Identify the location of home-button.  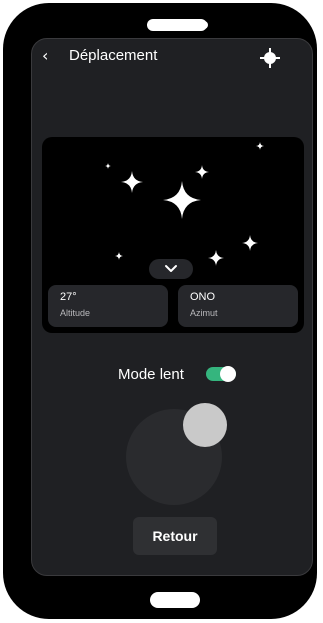
(175, 600).